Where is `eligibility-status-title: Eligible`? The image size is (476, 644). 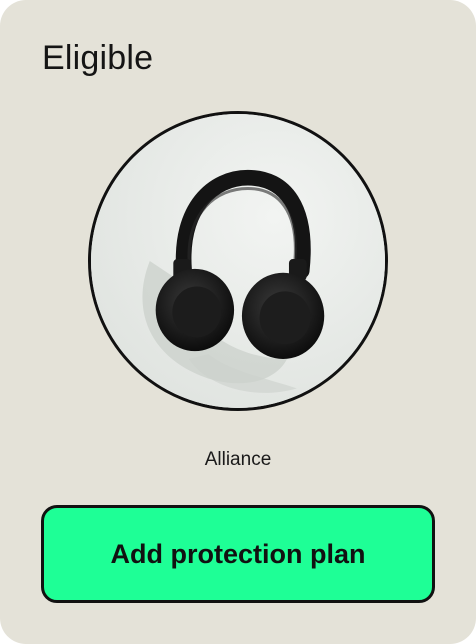
eligibility-status-title: Eligible is located at coordinates (98, 58).